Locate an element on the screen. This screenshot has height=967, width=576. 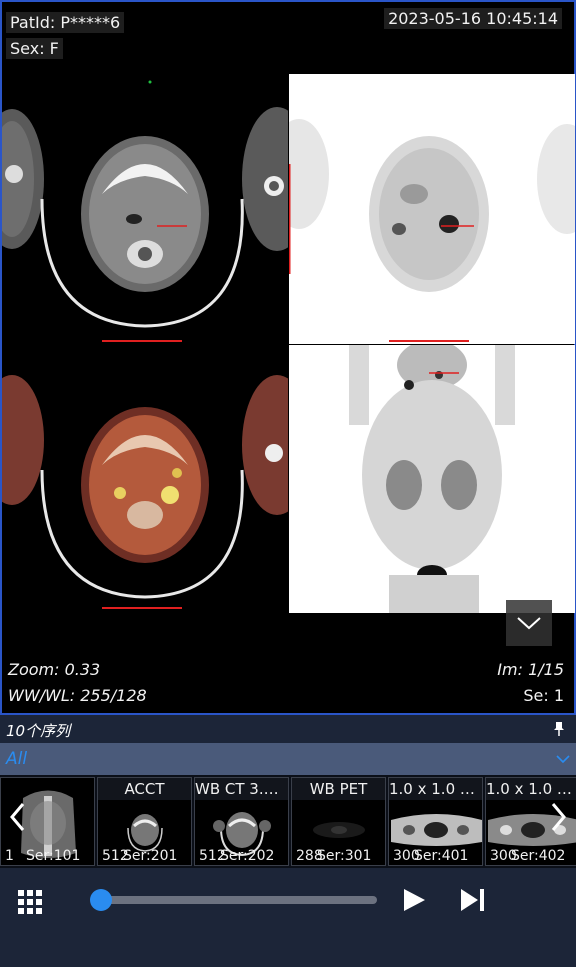
thumbnail-title: WB PET is located at coordinates (338, 789).